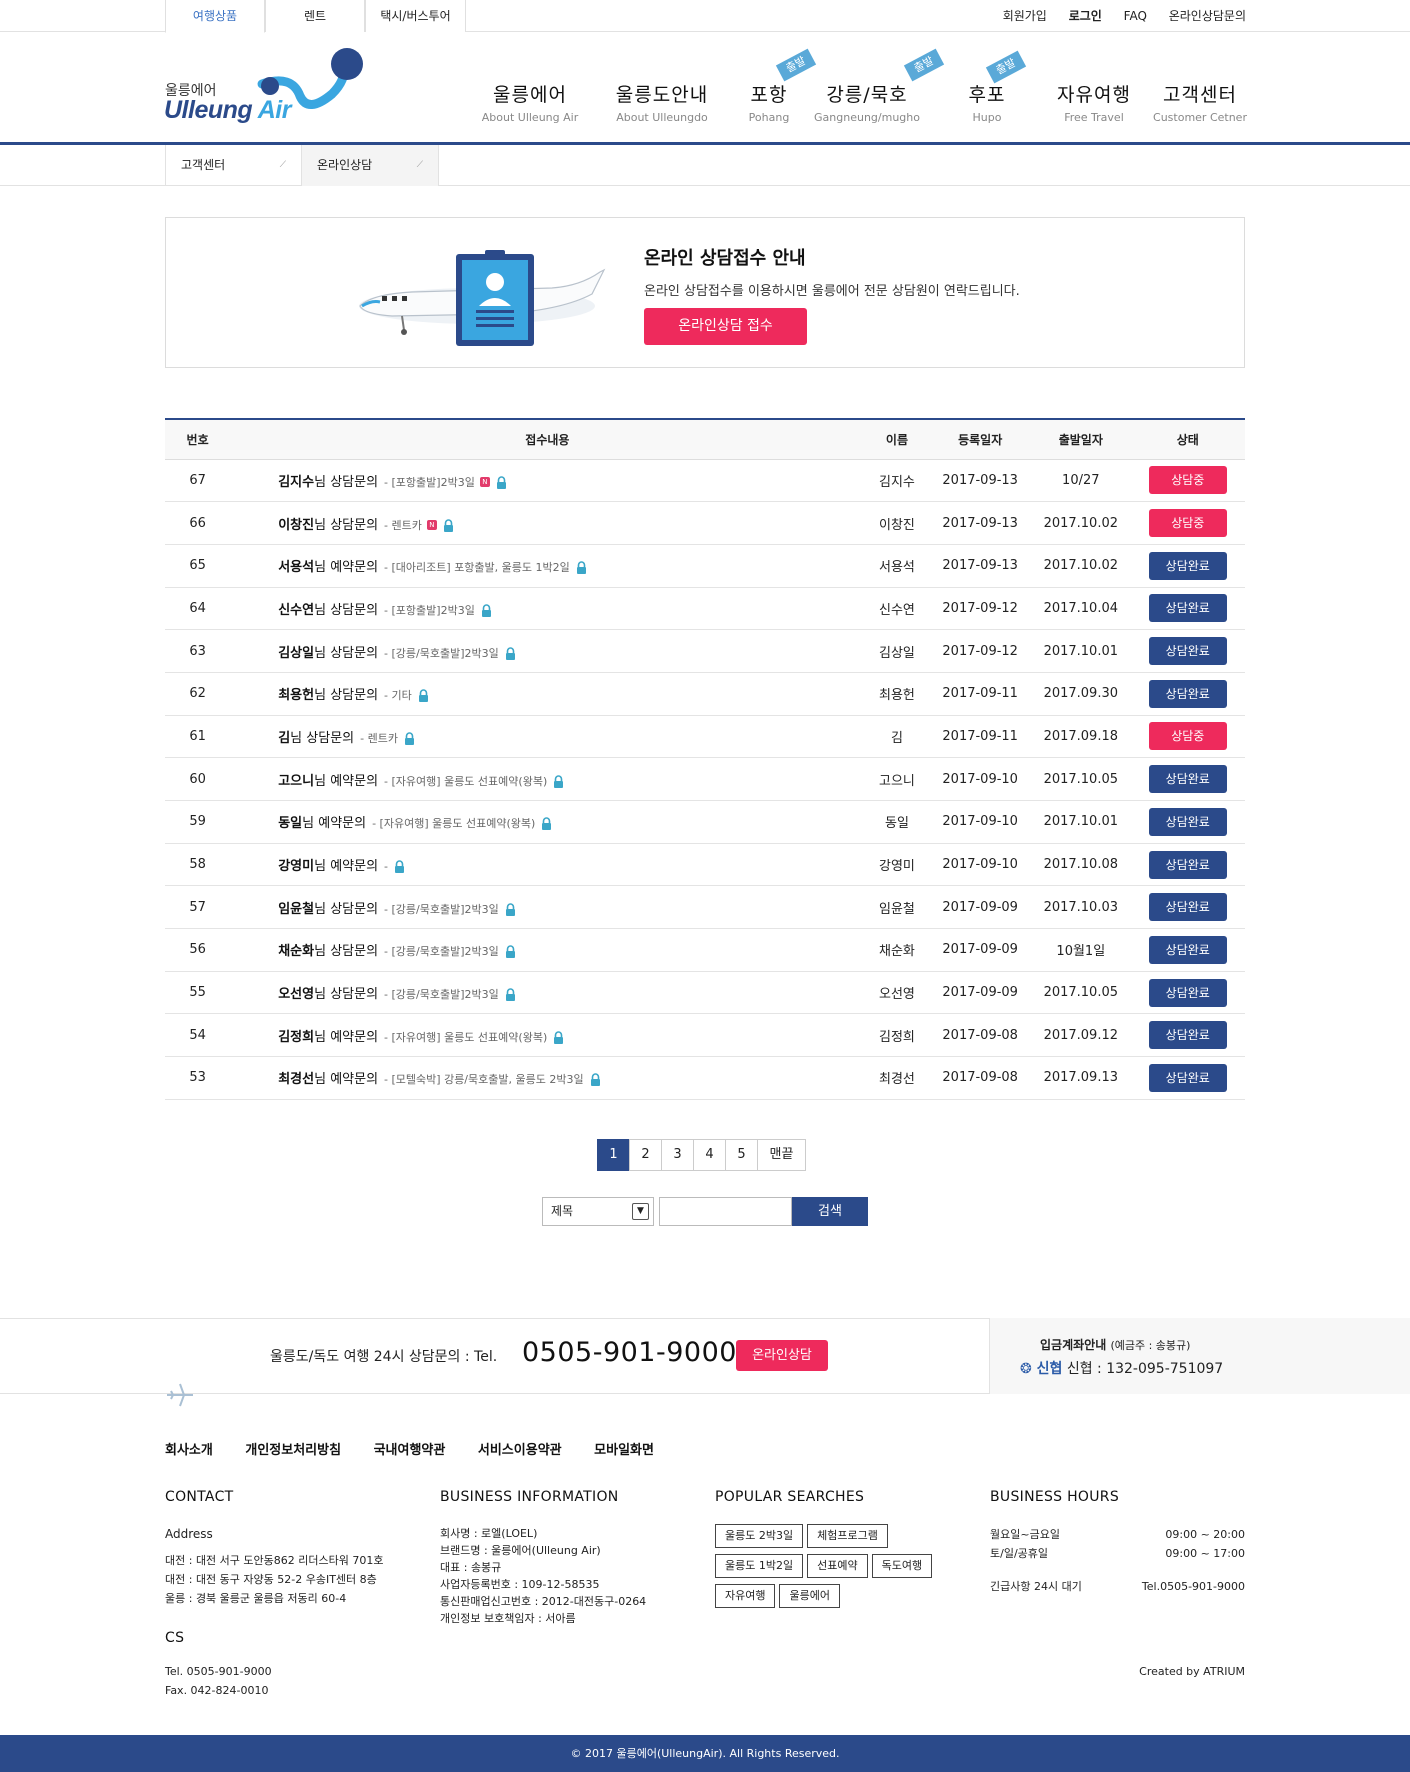  What do you see at coordinates (530, 102) in the screenshot?
I see `nav-ulleung-air: 울릉에어 About Ulleung Air` at bounding box center [530, 102].